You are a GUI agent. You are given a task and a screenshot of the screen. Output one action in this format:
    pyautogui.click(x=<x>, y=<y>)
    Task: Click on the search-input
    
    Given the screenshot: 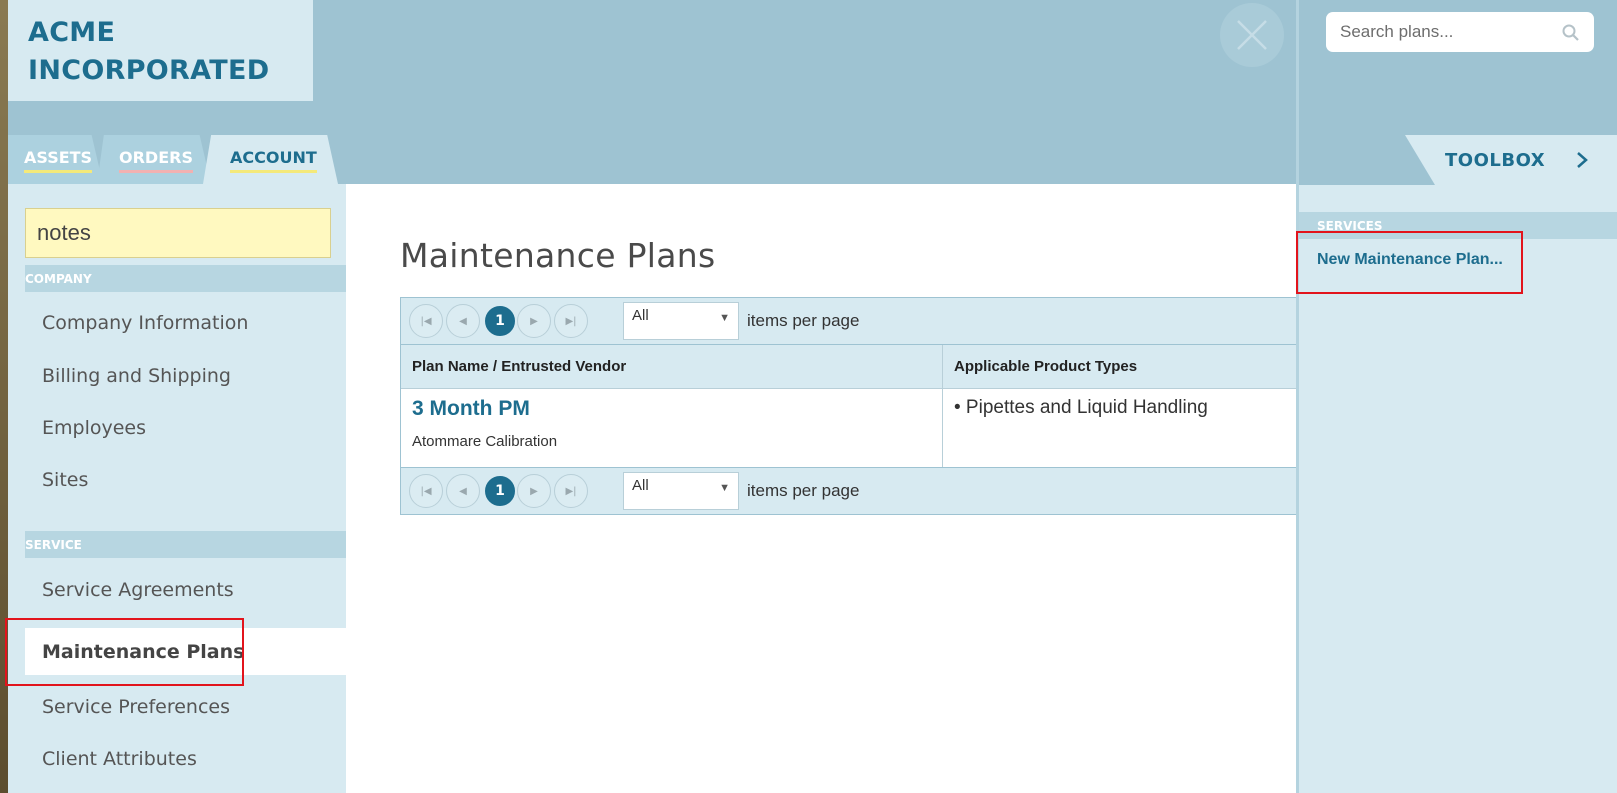 What is the action you would take?
    pyautogui.click(x=1450, y=32)
    